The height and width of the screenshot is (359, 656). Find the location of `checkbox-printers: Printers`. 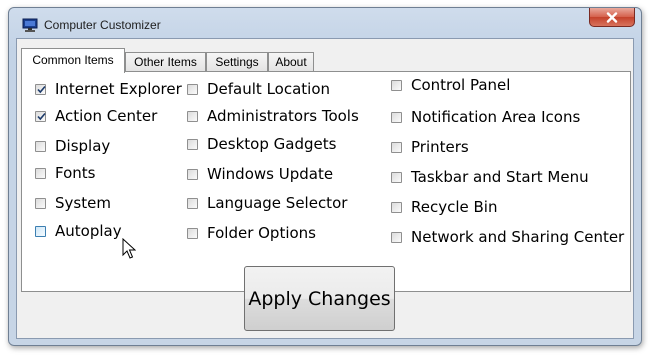

checkbox-printers: Printers is located at coordinates (430, 147).